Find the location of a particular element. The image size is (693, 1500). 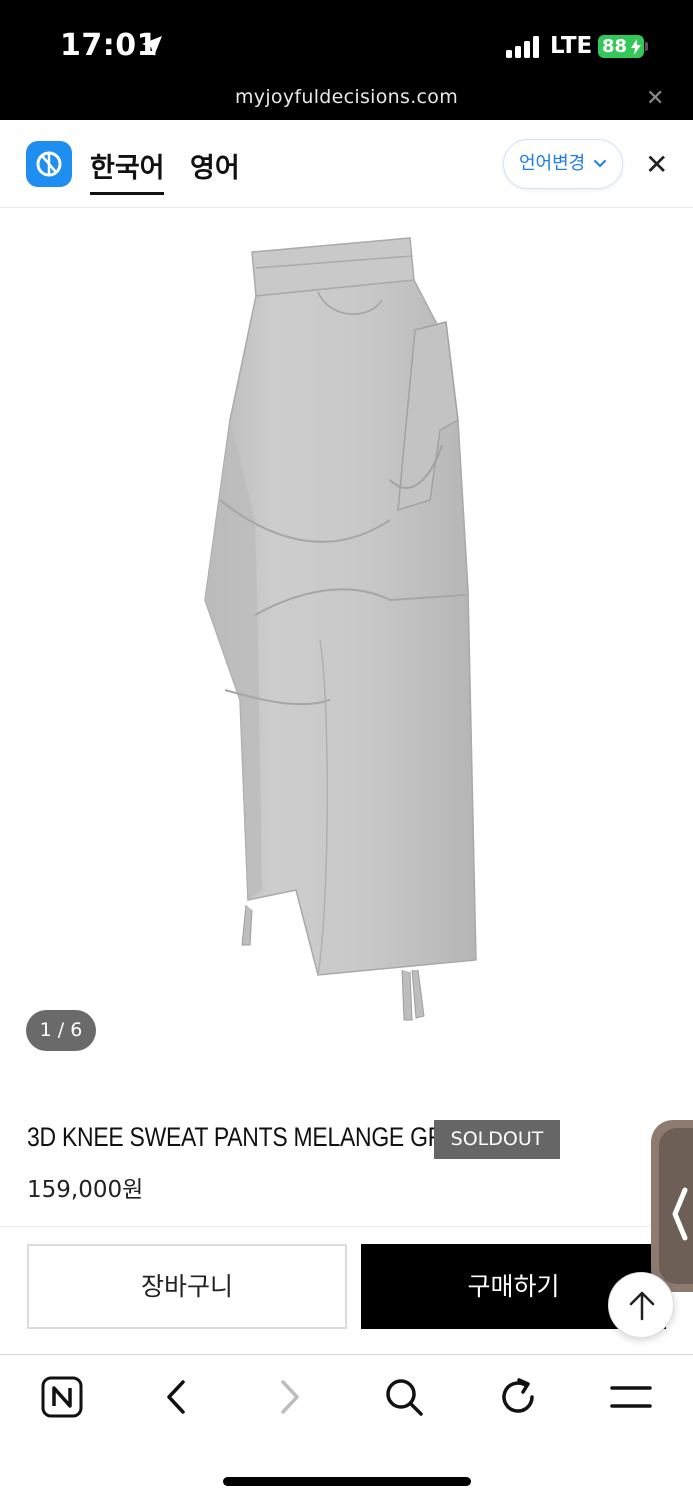

change-language-label: 언어변경 is located at coordinates (552, 163).